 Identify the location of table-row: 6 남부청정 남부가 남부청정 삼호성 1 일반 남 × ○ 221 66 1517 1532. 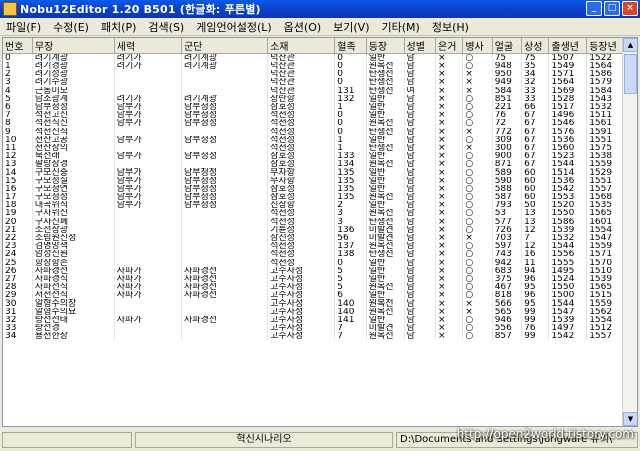
(313, 107).